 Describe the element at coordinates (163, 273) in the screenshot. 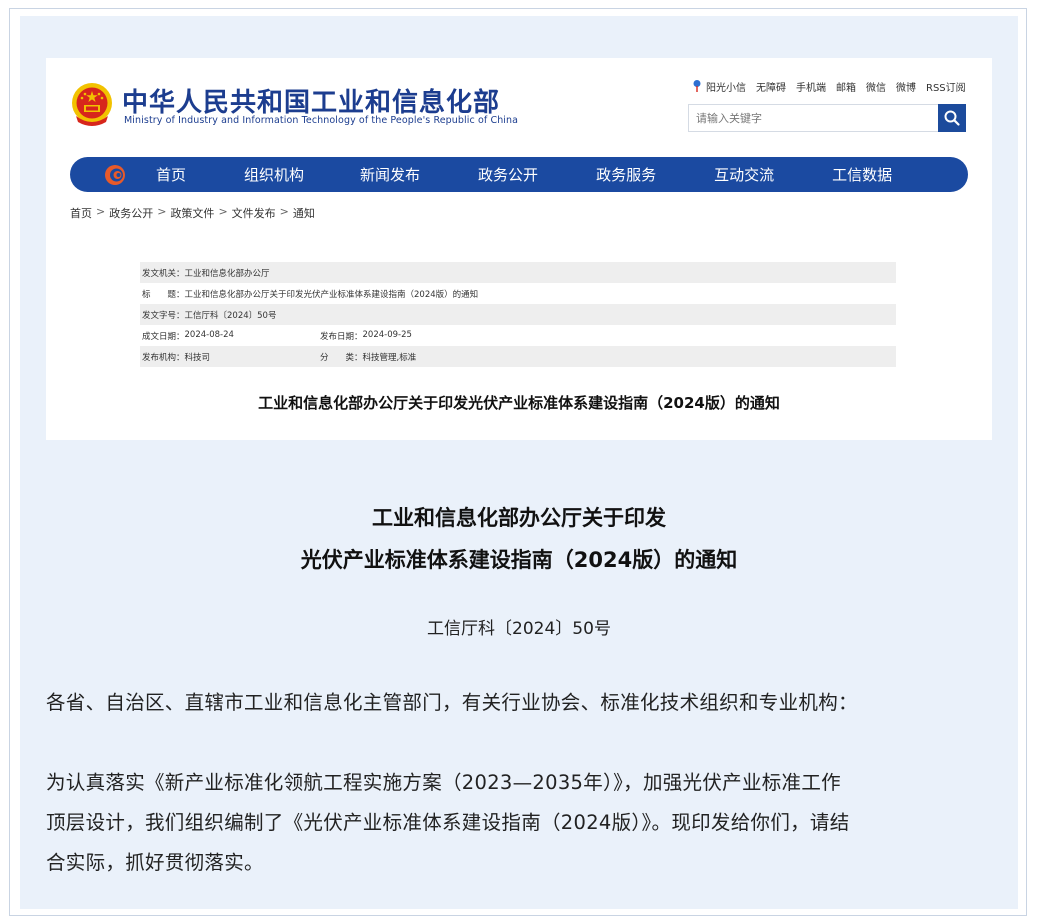

I see `meta-issuer-label: 发文机关：` at that location.